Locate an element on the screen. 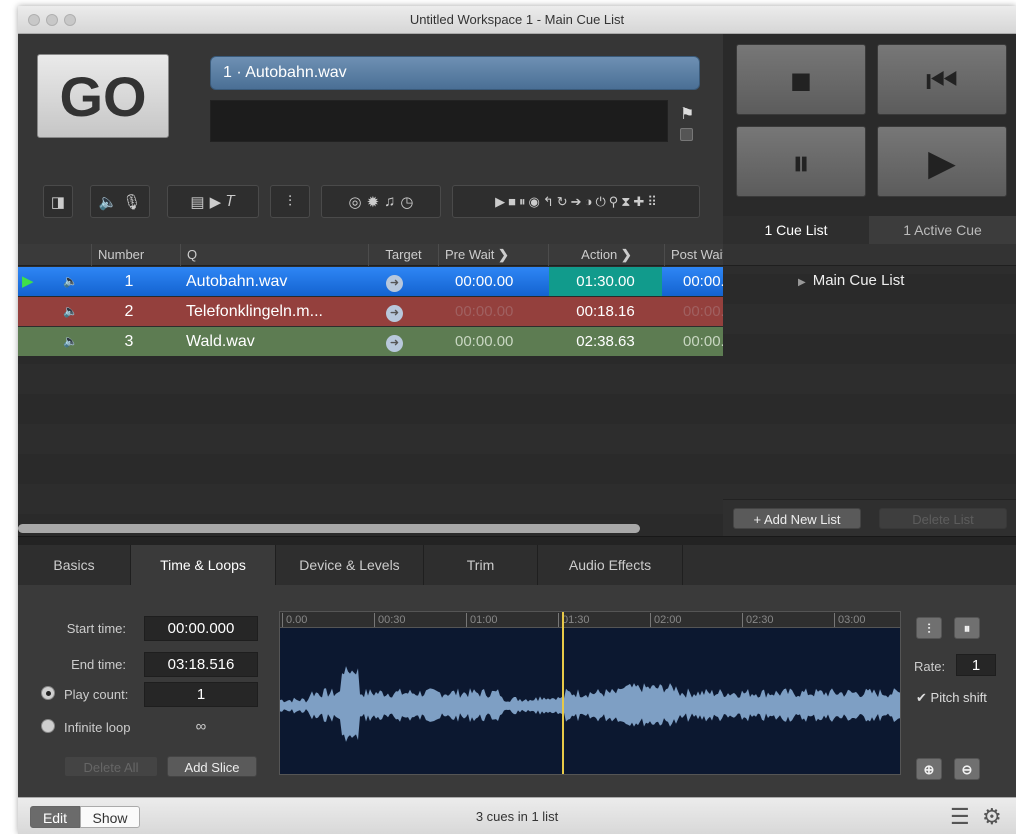 The width and height of the screenshot is (1016, 834). col-action: Action ❯ is located at coordinates (606, 255).